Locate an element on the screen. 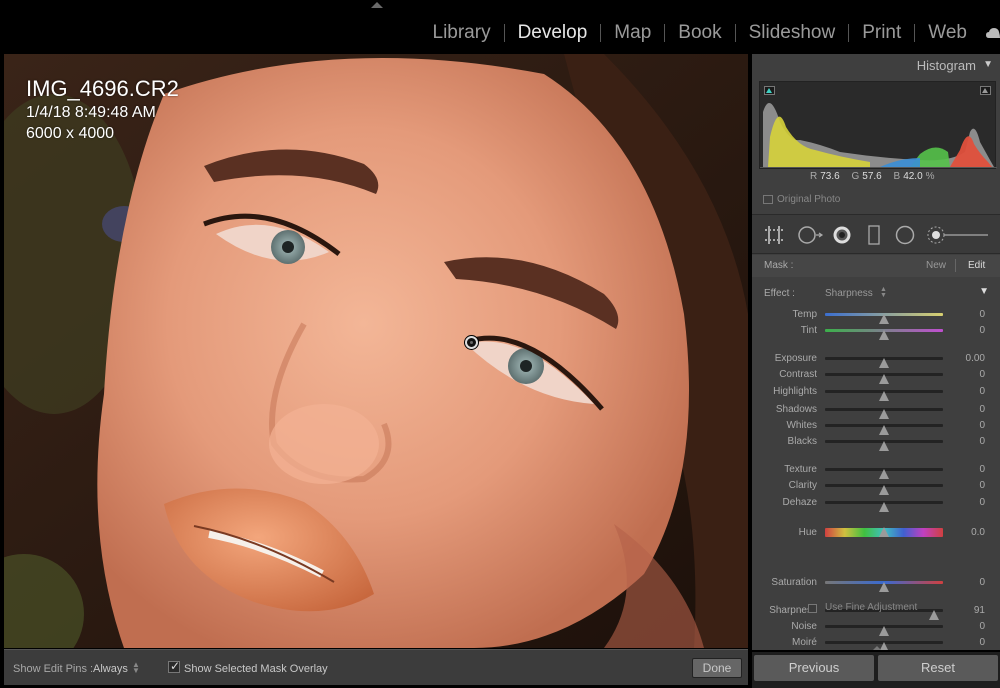 The image size is (1000, 688). module-book: Book is located at coordinates (699, 33).